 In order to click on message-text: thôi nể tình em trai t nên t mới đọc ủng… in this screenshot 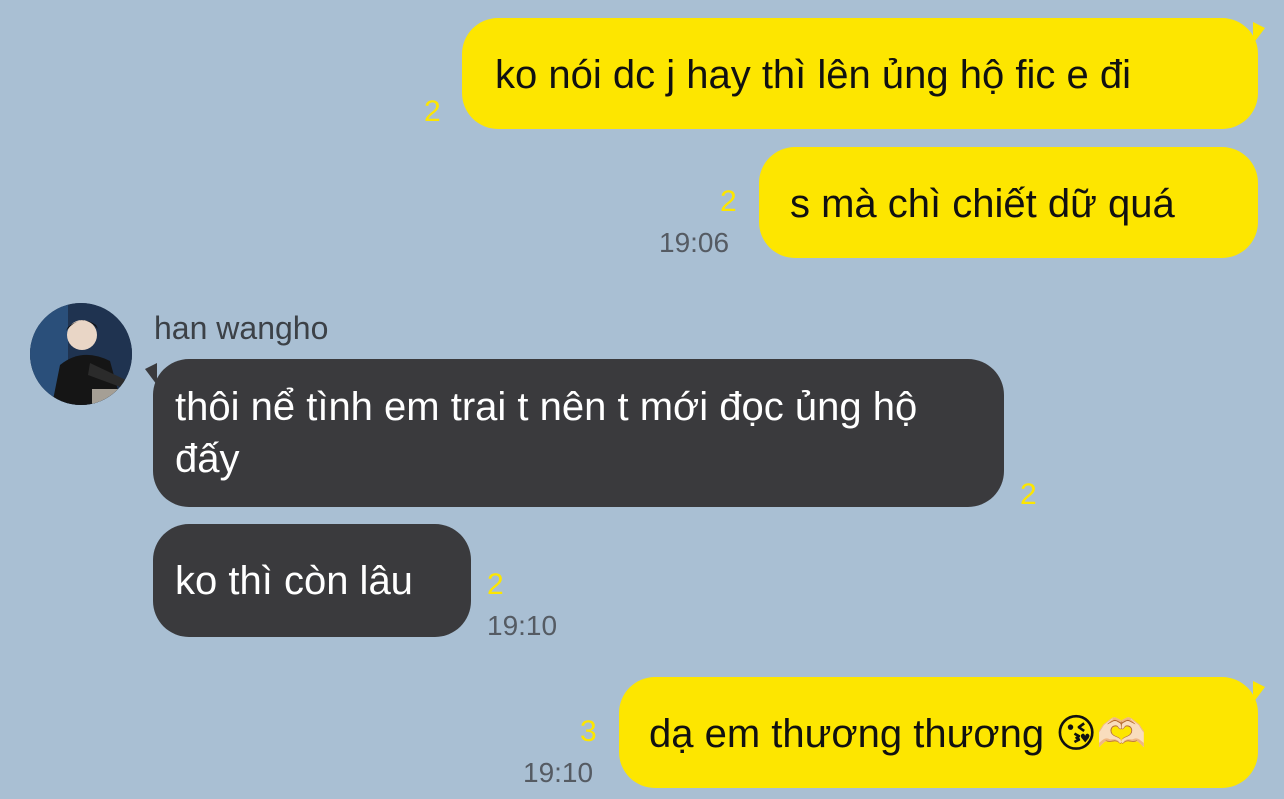, I will do `click(546, 433)`.